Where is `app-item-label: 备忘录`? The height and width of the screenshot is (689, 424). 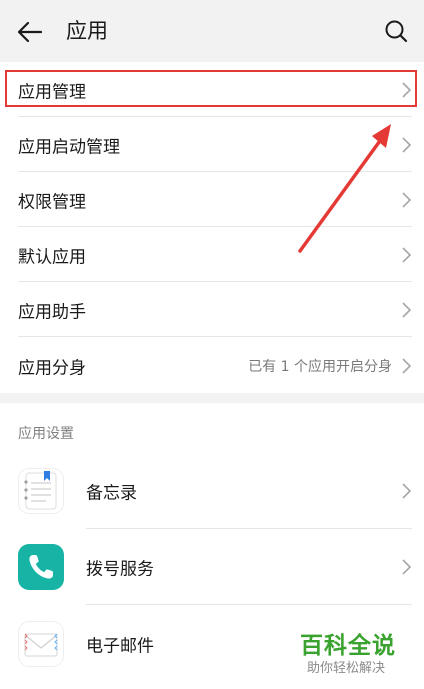 app-item-label: 备忘录 is located at coordinates (111, 493).